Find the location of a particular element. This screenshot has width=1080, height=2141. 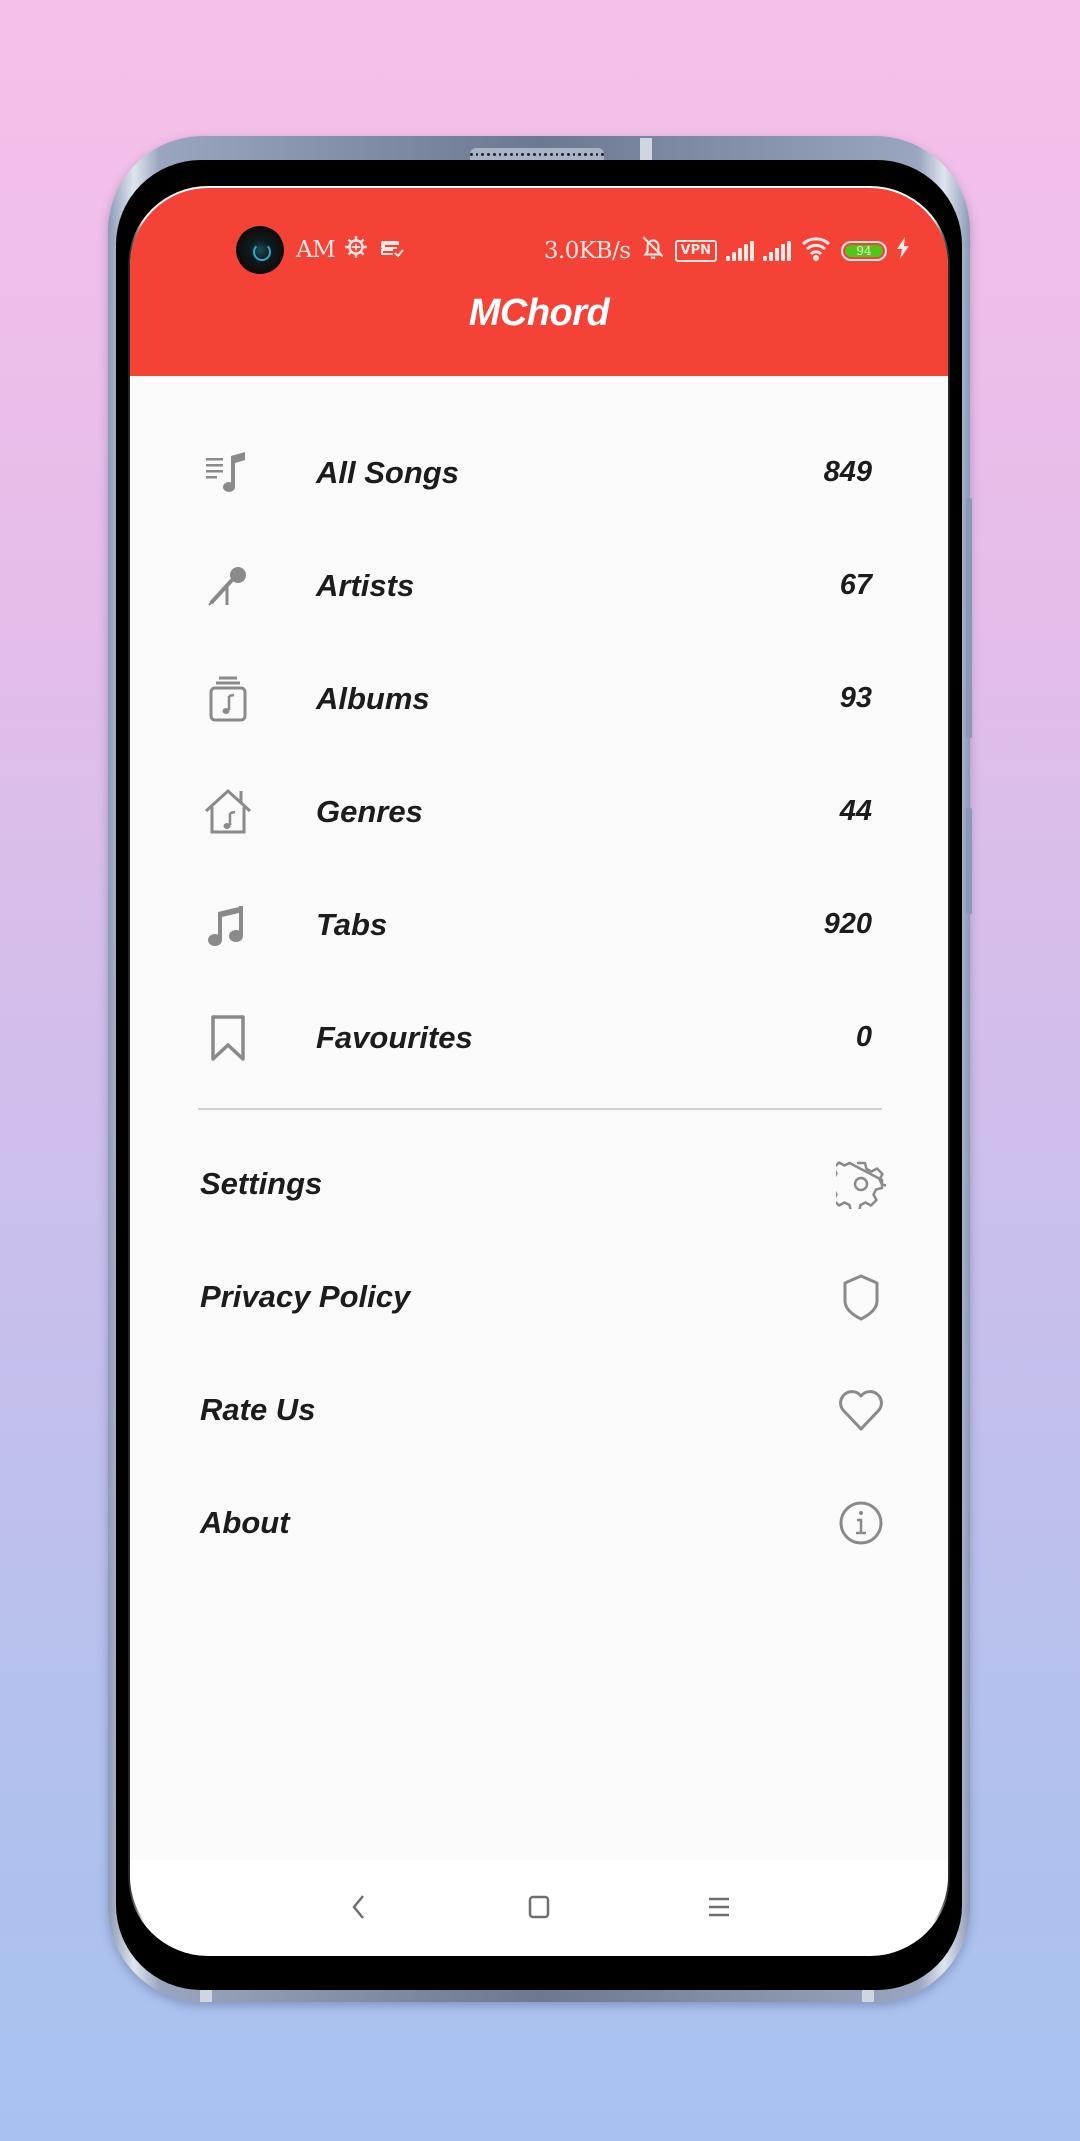

home-button is located at coordinates (539, 1907).